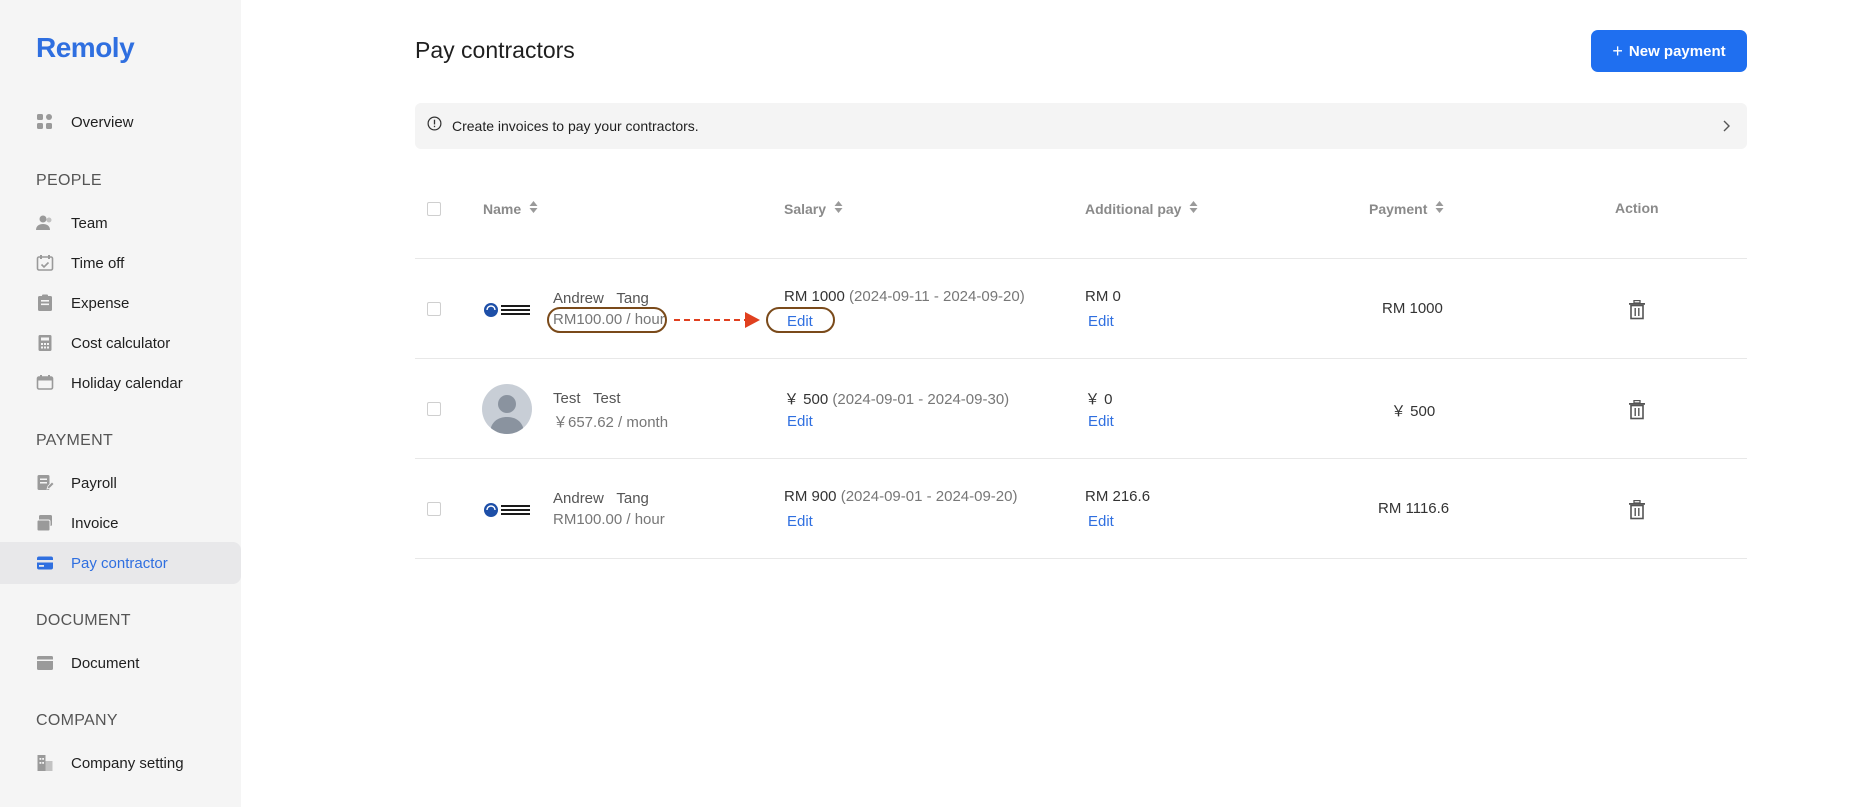  Describe the element at coordinates (45, 663) in the screenshot. I see `folder-icon` at that location.